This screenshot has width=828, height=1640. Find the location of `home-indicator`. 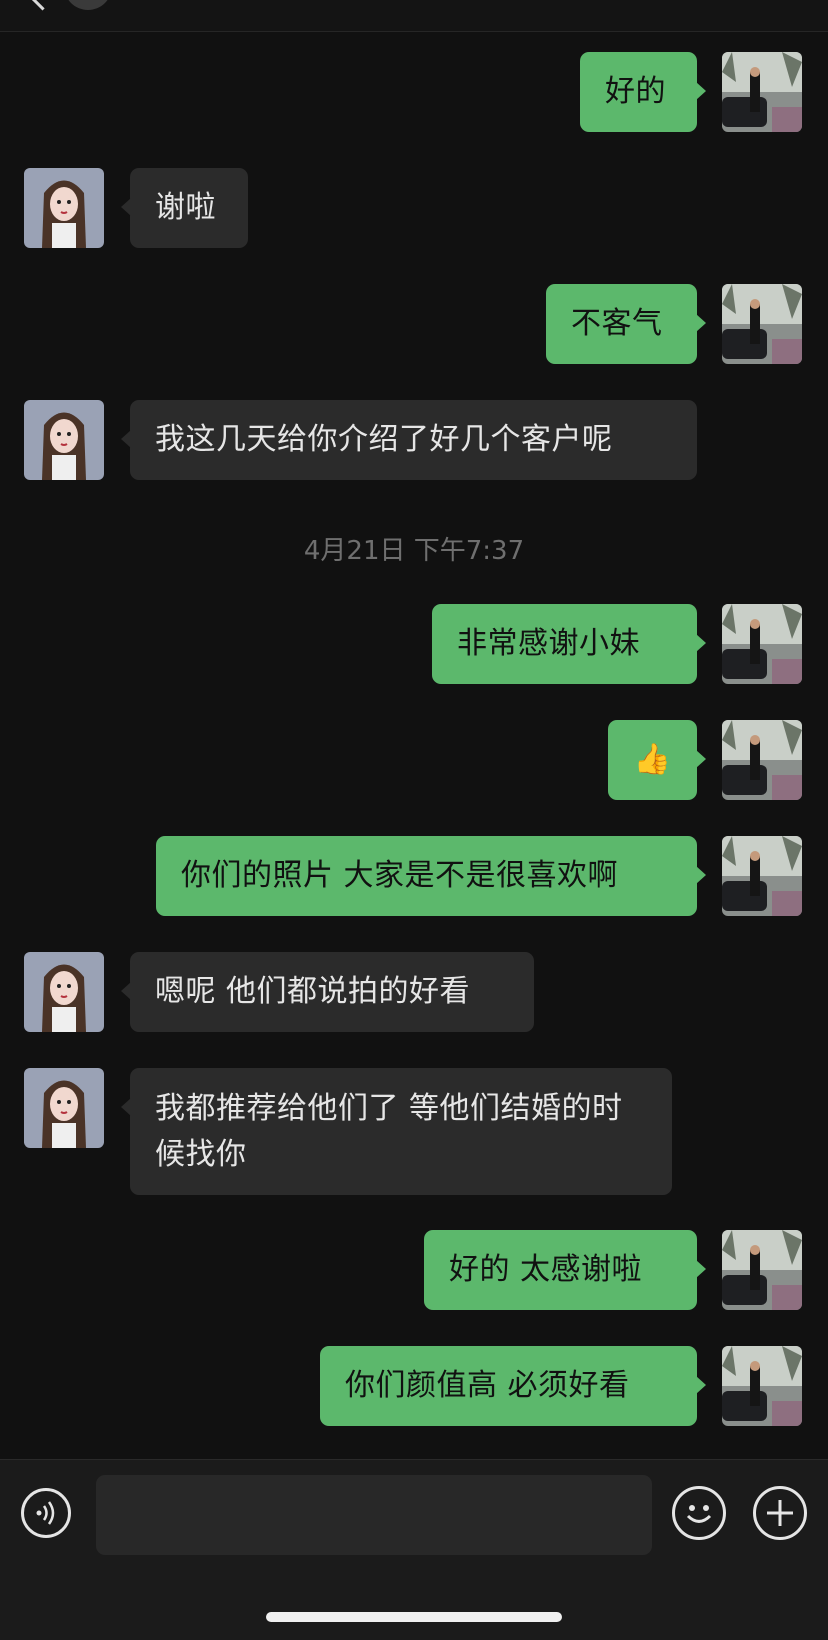

home-indicator is located at coordinates (414, 1617).